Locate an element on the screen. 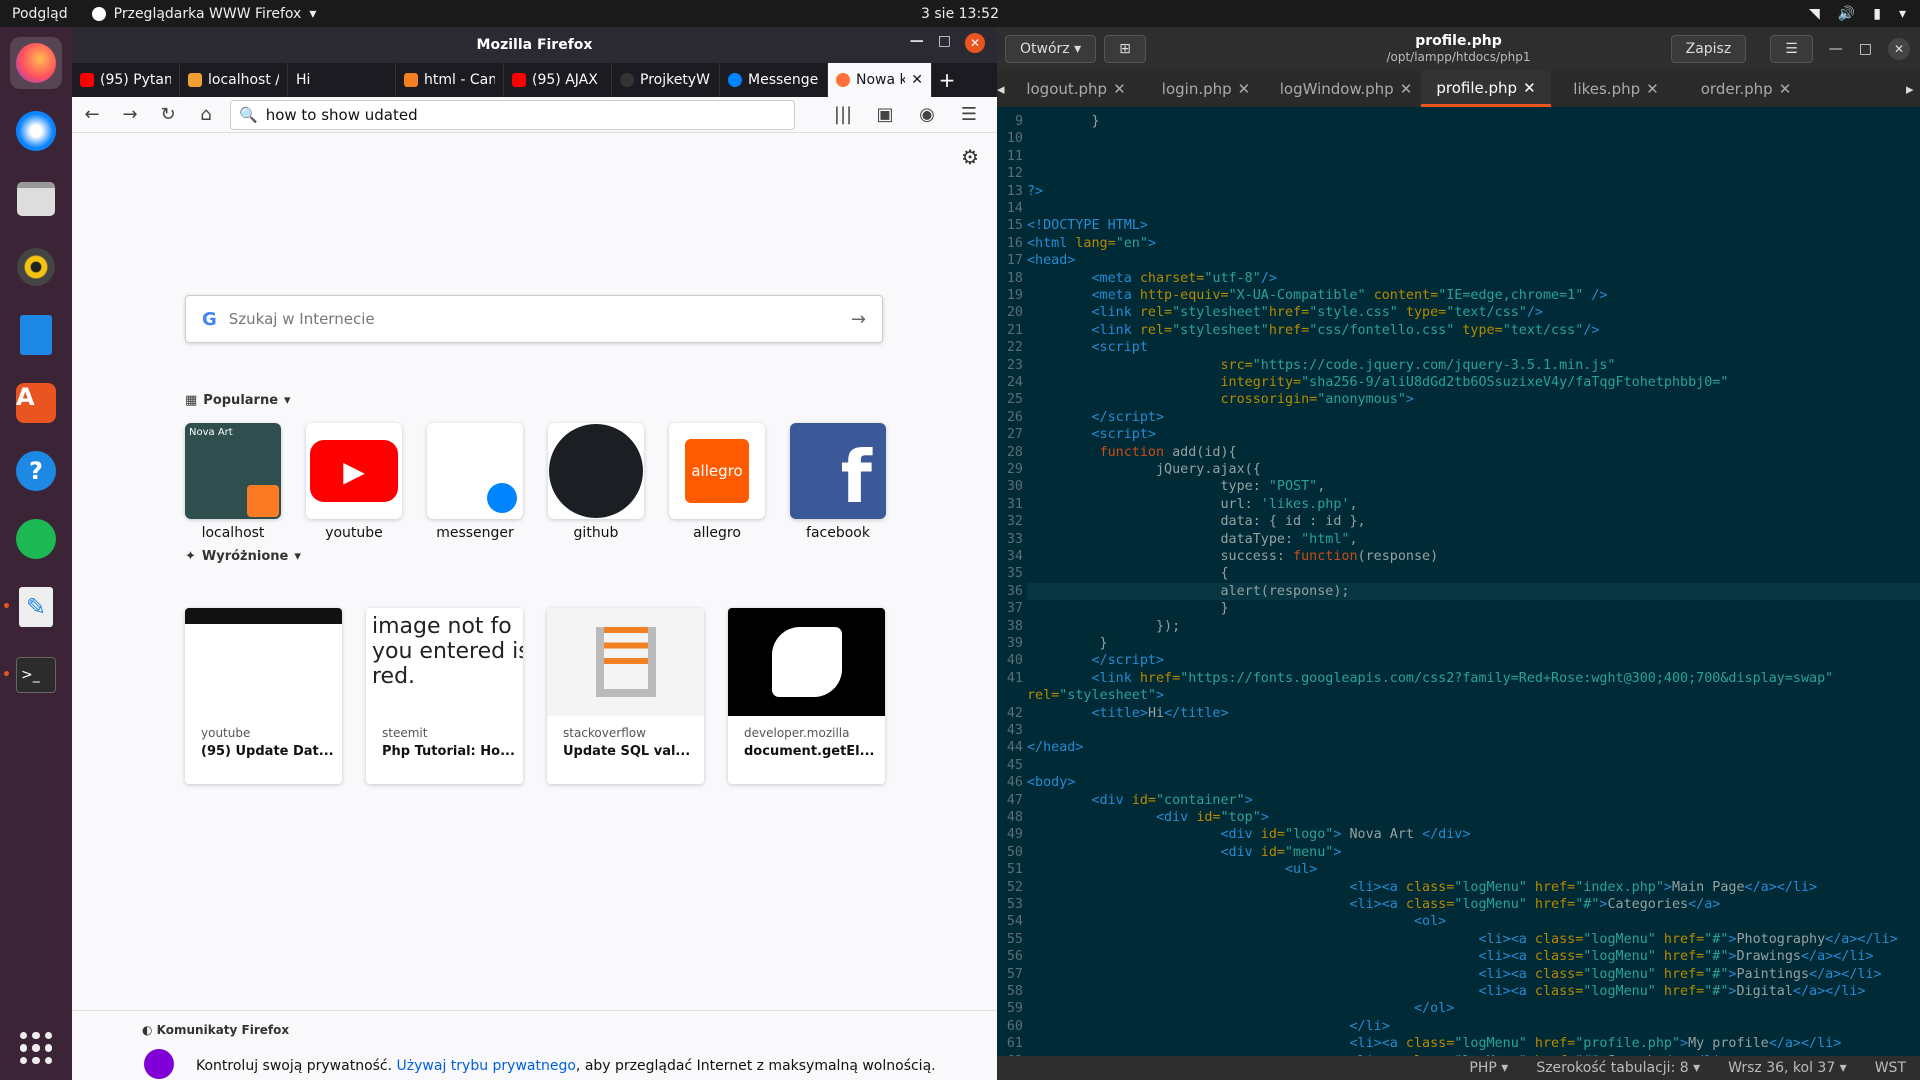 The image size is (1920, 1080). dock-software: A is located at coordinates (36, 403).